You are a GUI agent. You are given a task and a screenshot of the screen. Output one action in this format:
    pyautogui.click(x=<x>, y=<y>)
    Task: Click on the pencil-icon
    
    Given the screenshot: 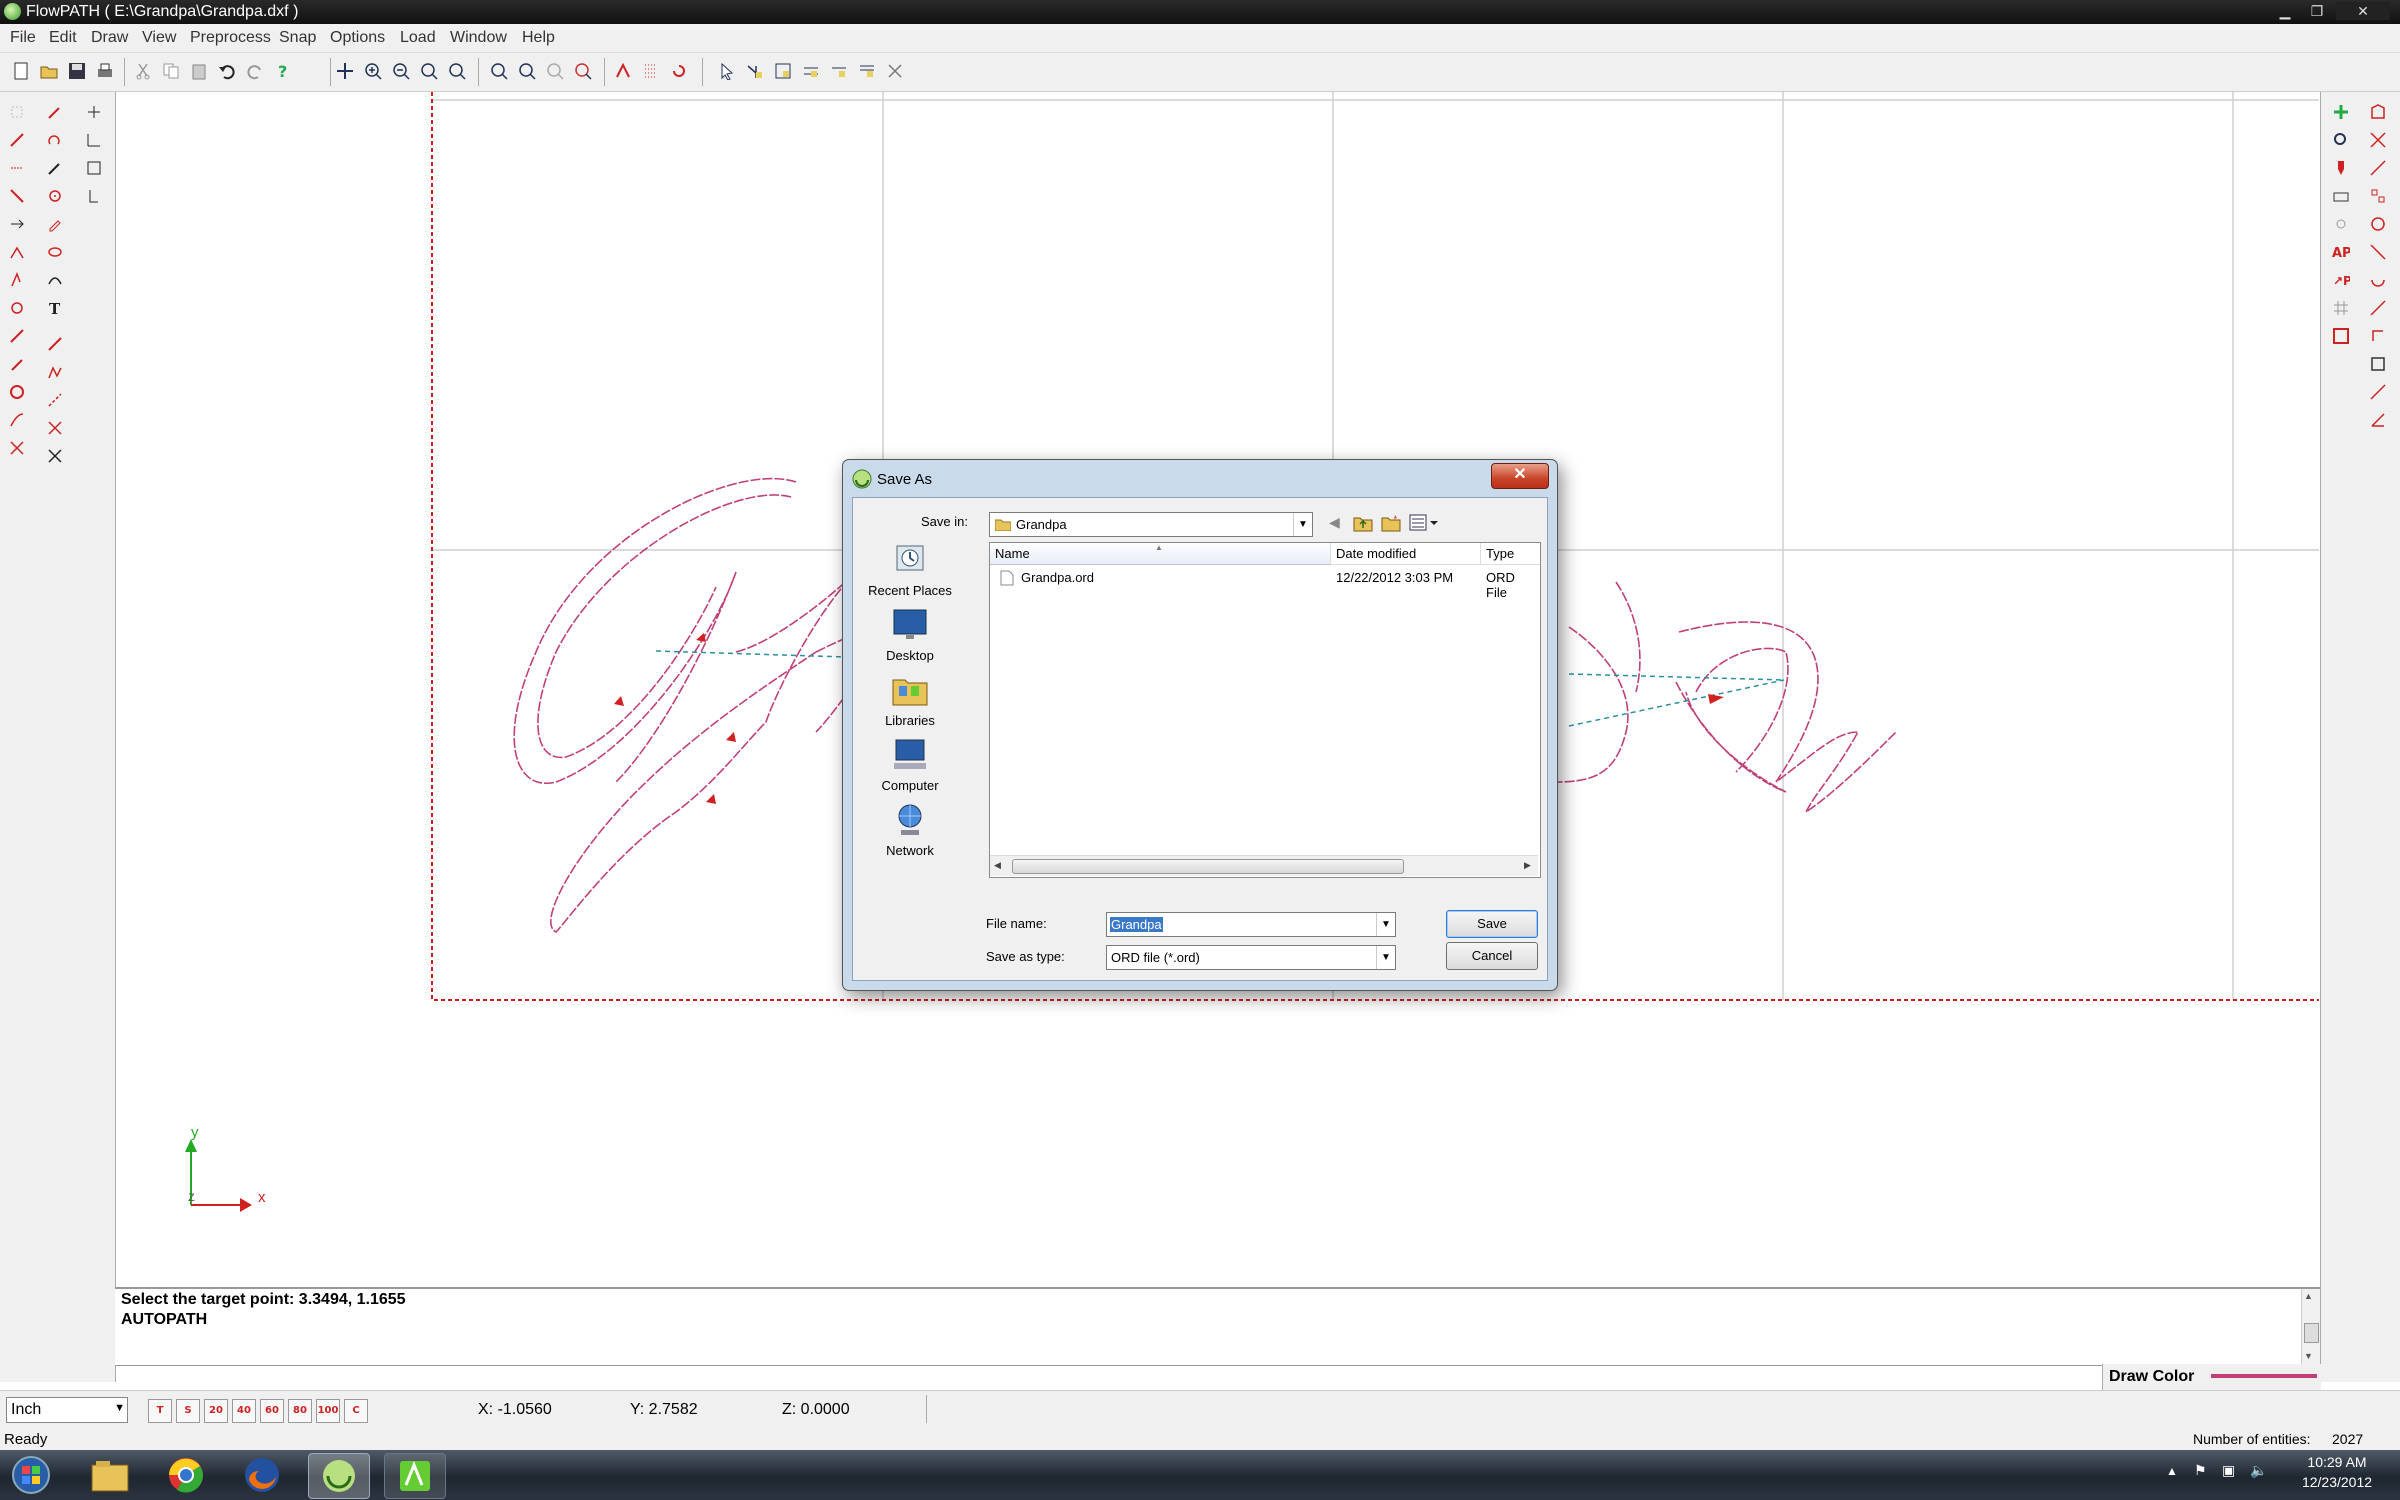 What is the action you would take?
    pyautogui.click(x=55, y=224)
    